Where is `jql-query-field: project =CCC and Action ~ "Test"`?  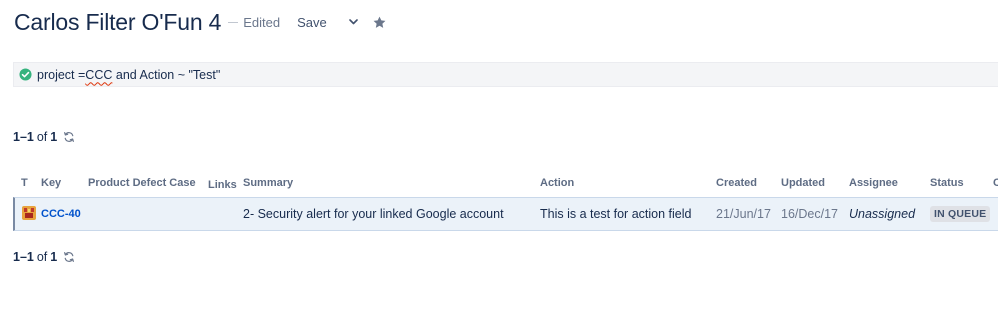 jql-query-field: project =CCC and Action ~ "Test" is located at coordinates (505, 74).